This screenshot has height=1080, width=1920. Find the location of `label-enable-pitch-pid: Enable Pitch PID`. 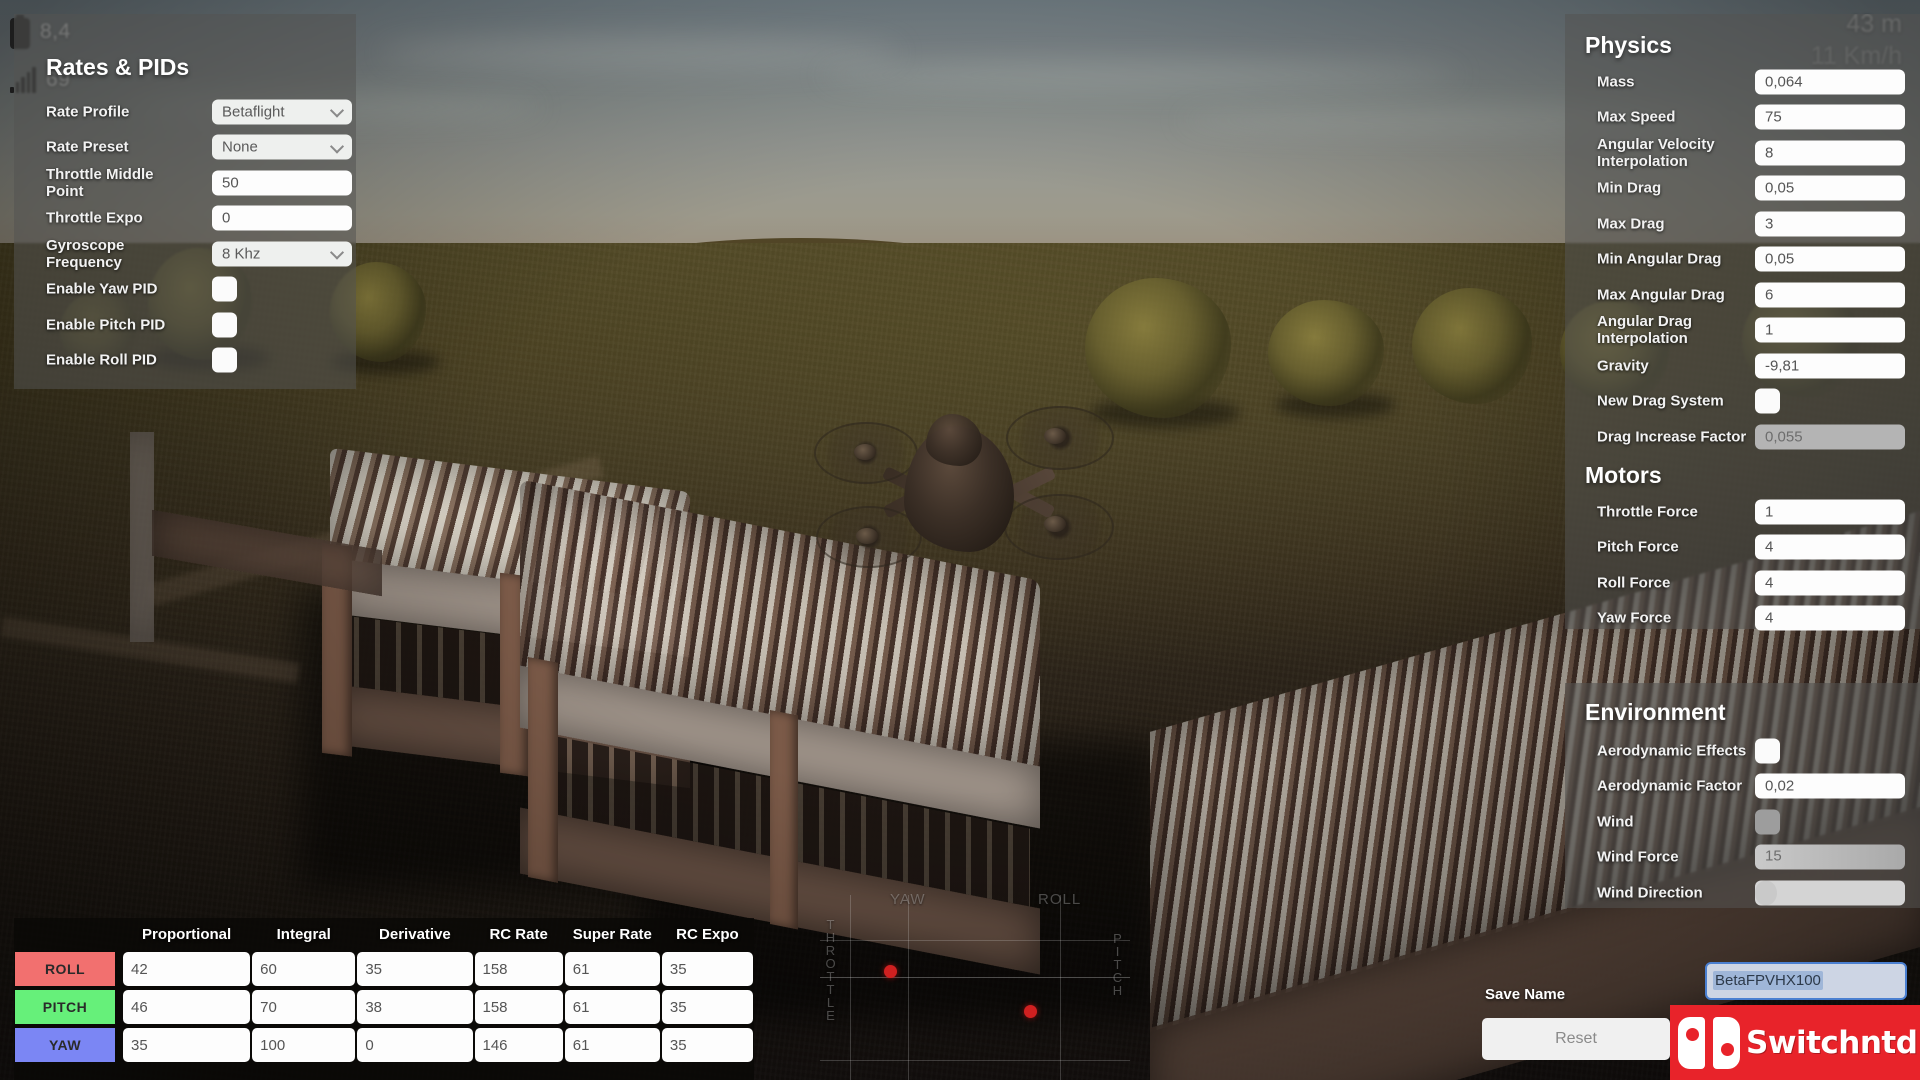

label-enable-pitch-pid: Enable Pitch PID is located at coordinates (106, 325).